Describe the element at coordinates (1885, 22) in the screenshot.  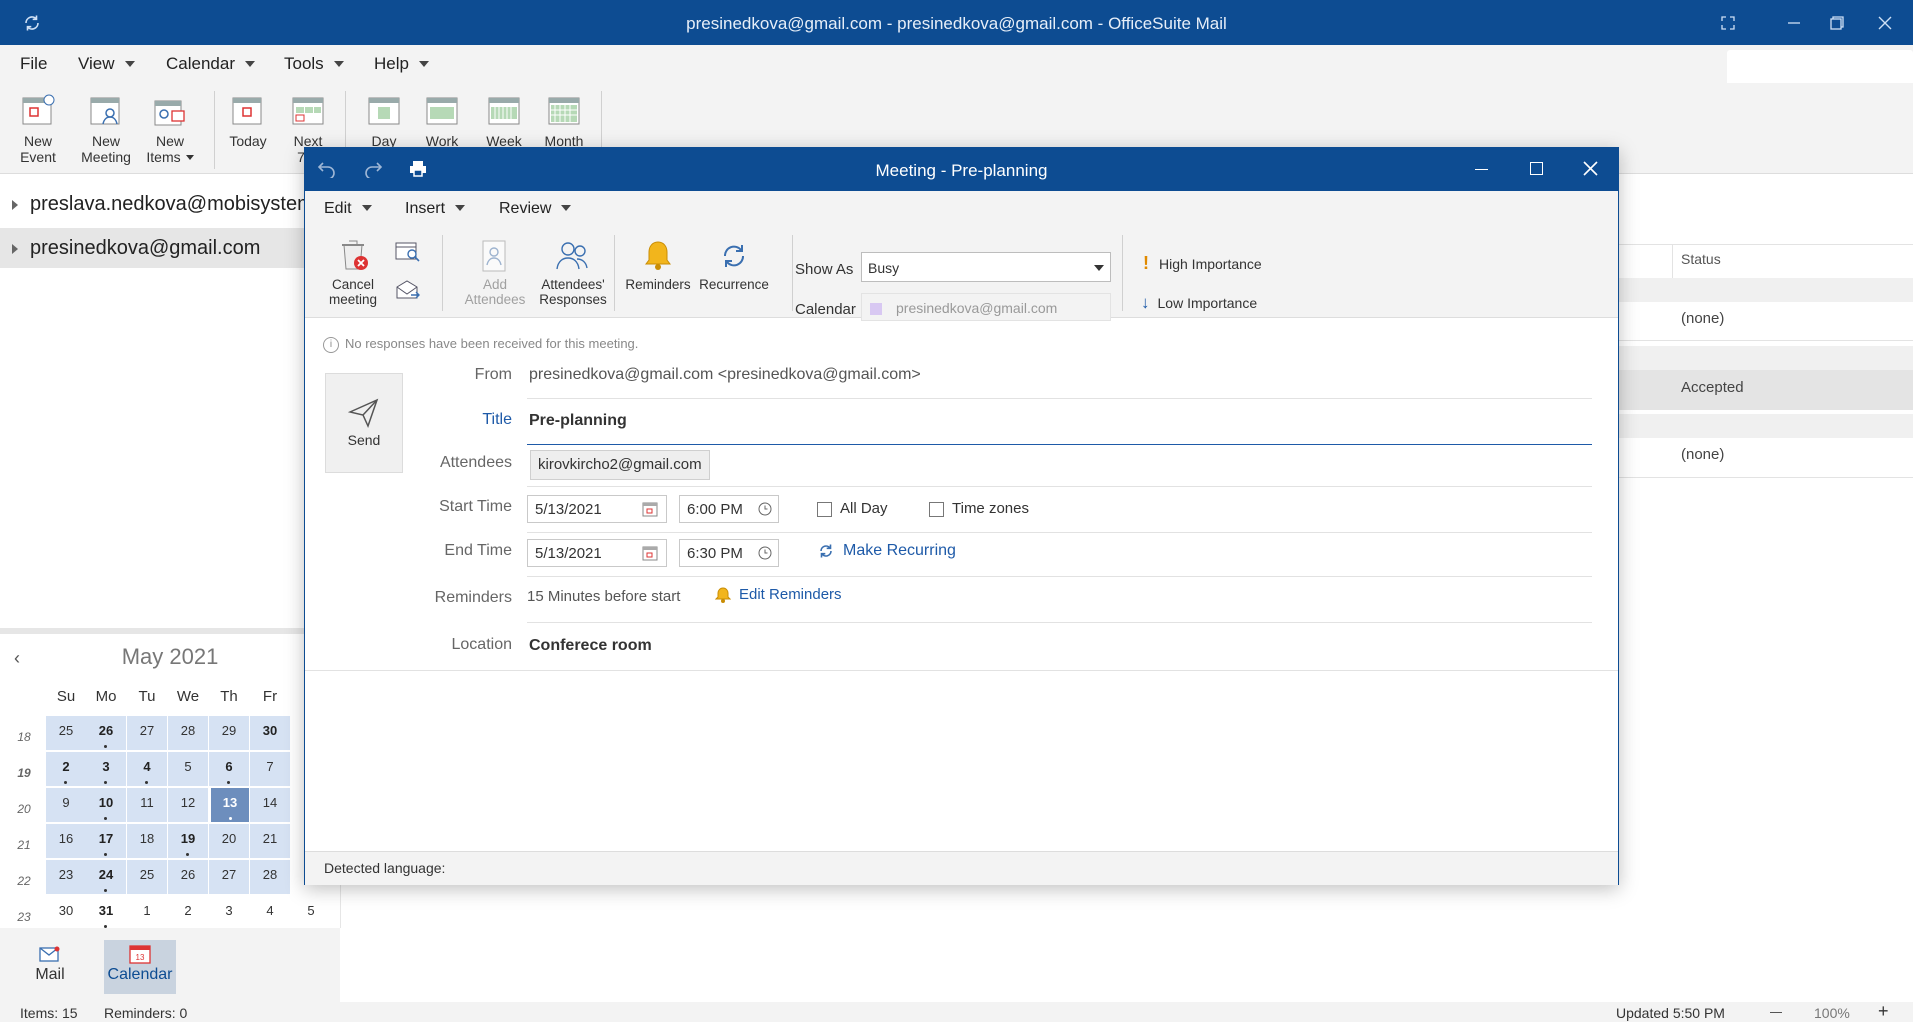
I see `close-icon` at that location.